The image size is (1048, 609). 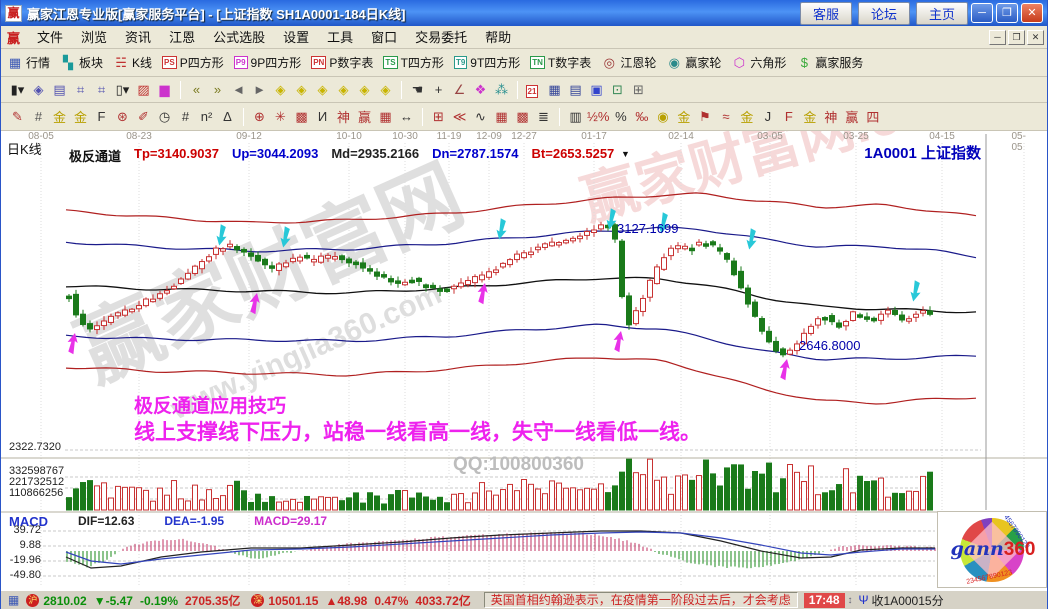 What do you see at coordinates (38, 116) in the screenshot?
I see `ruler-tool: #` at bounding box center [38, 116].